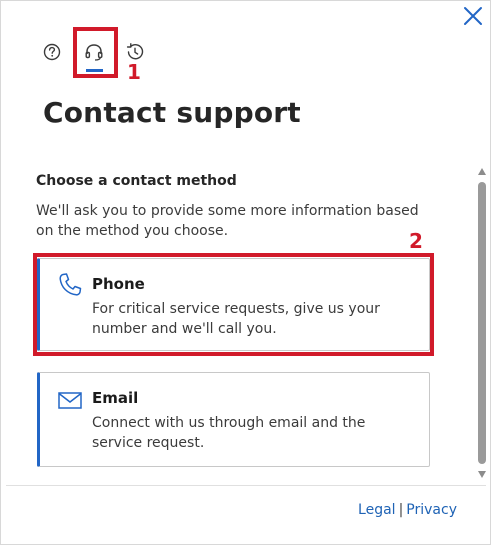  I want to click on scrollbar, so click(482, 324).